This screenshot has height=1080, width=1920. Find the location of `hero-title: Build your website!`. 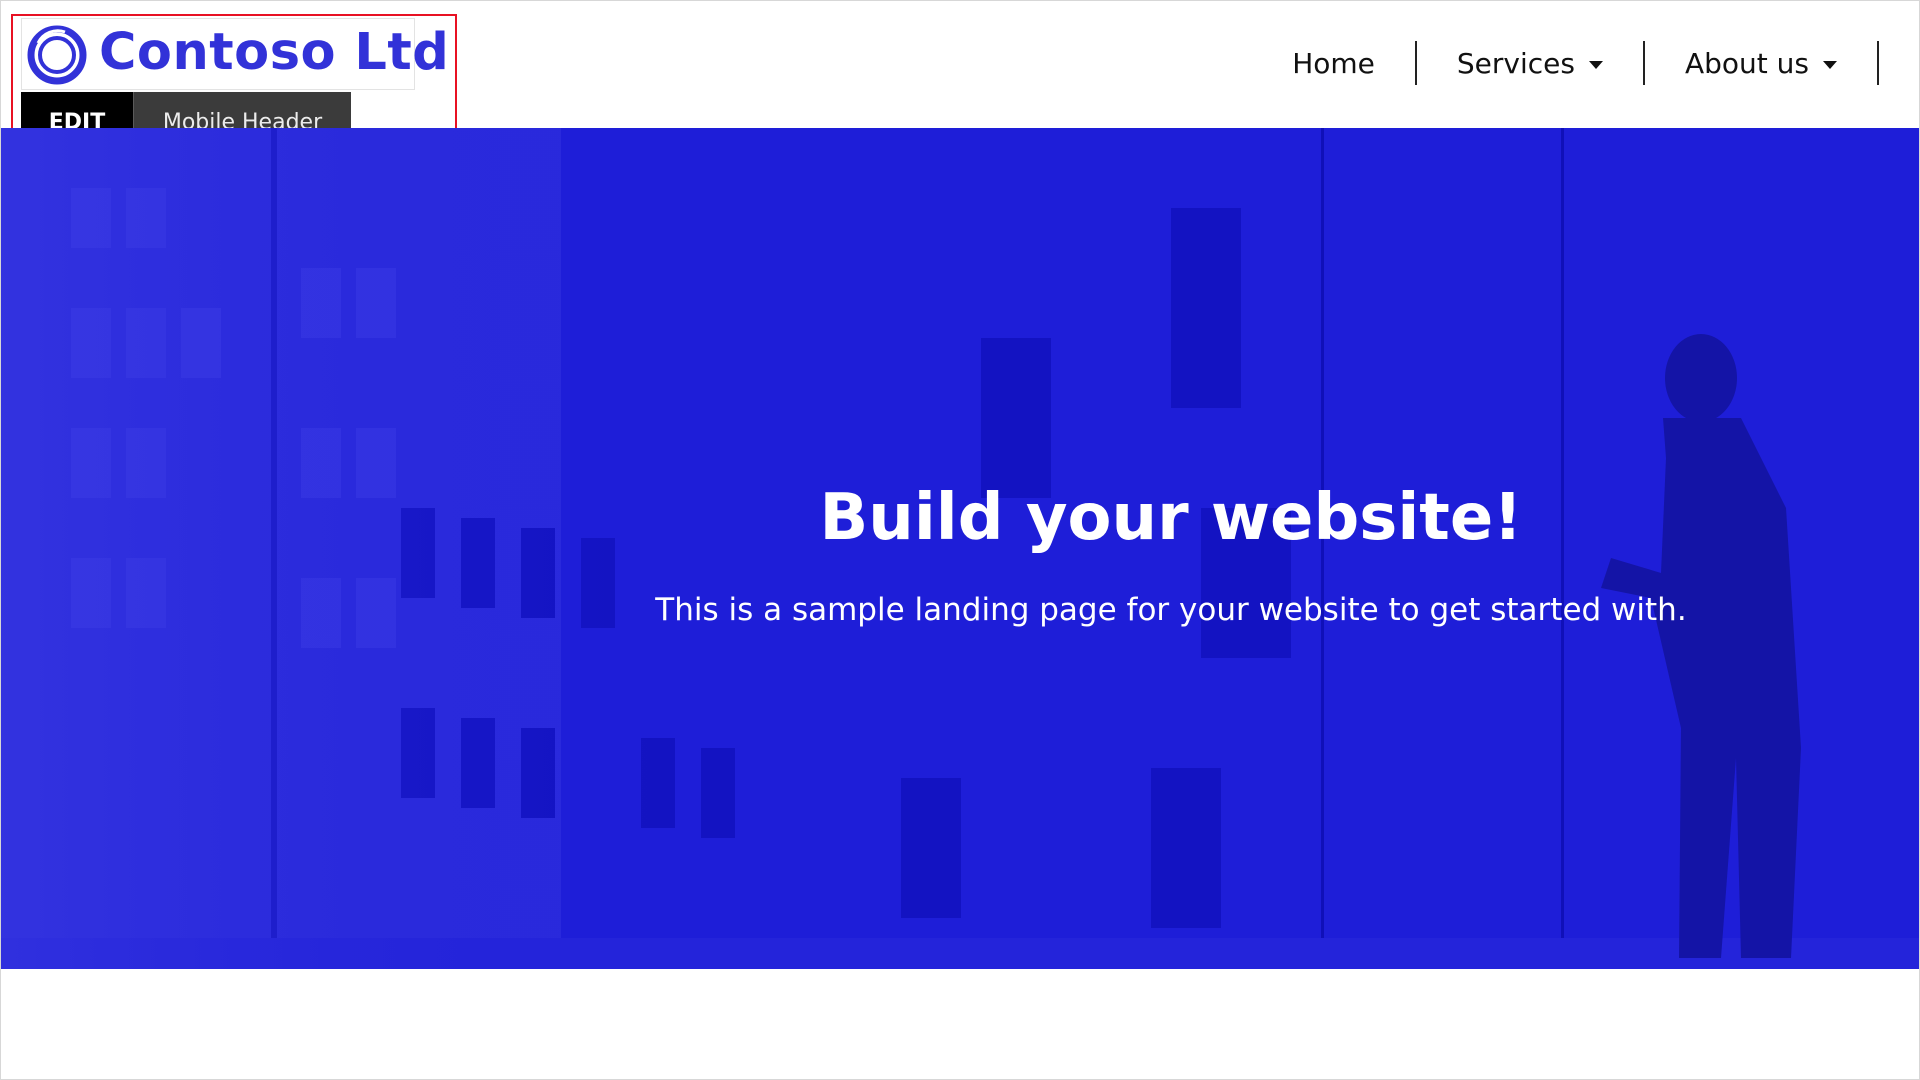

hero-title: Build your website! is located at coordinates (1171, 518).